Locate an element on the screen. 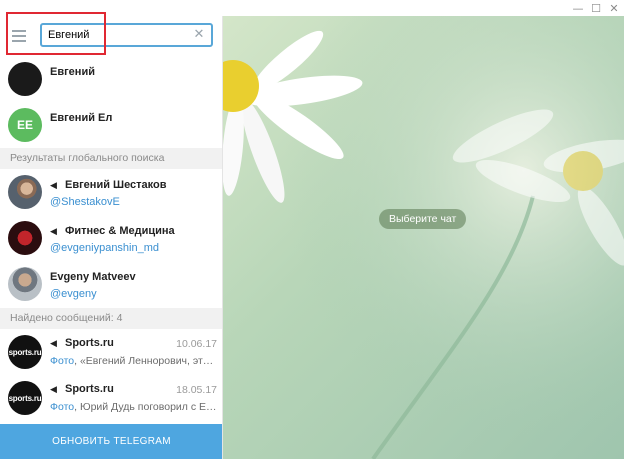 The width and height of the screenshot is (624, 459). global-search-header: Результаты глобального поиска is located at coordinates (111, 158).